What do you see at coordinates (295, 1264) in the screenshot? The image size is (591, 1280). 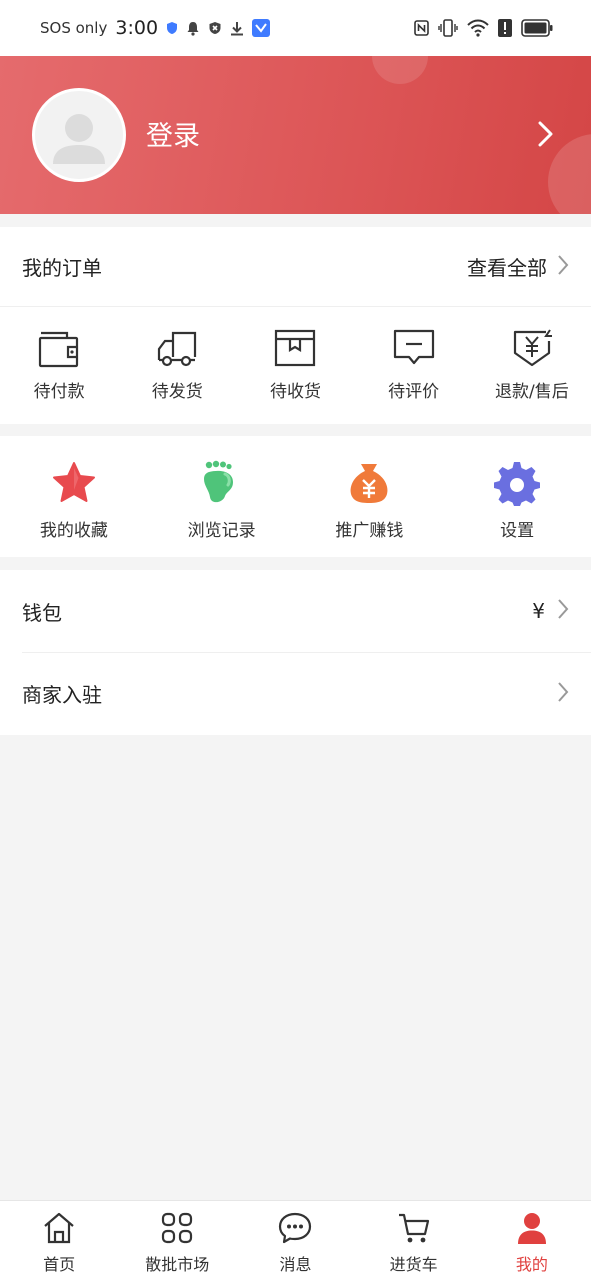 I see `nav-label: 消息` at bounding box center [295, 1264].